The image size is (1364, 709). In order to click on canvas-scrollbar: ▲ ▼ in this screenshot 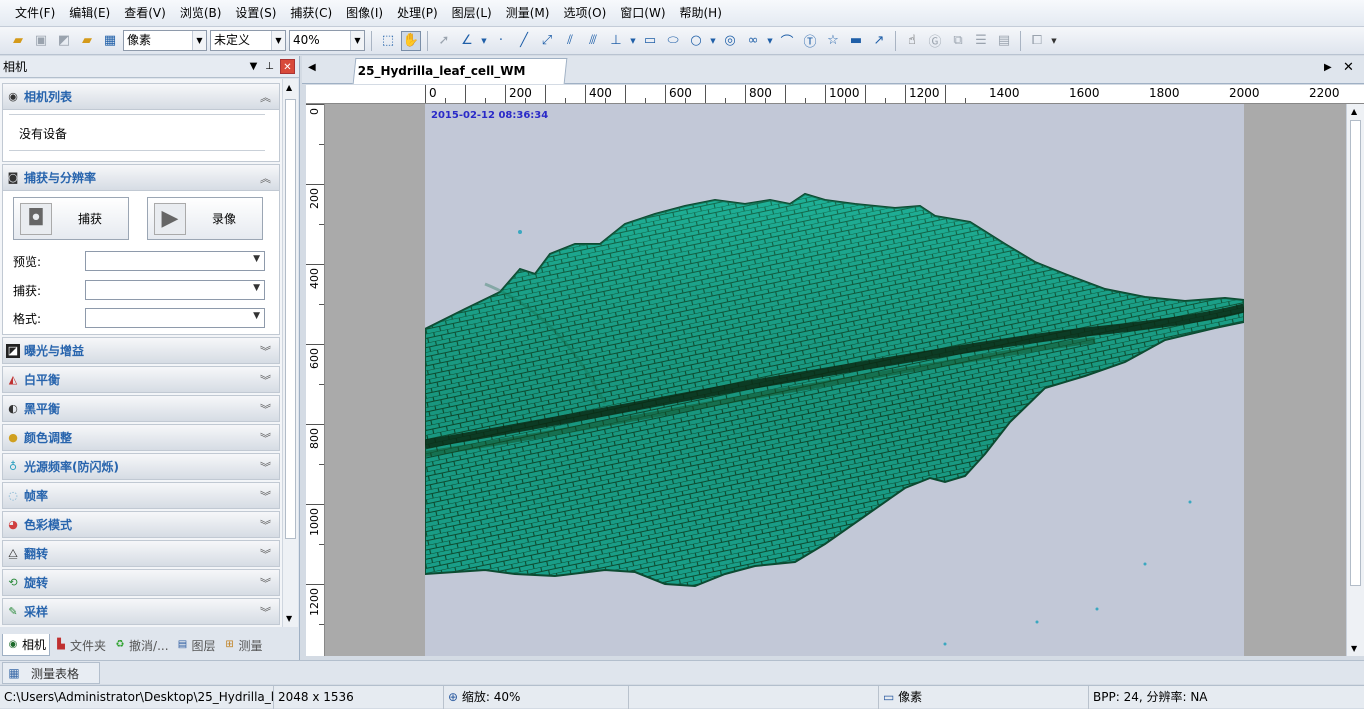, I will do `click(1355, 380)`.